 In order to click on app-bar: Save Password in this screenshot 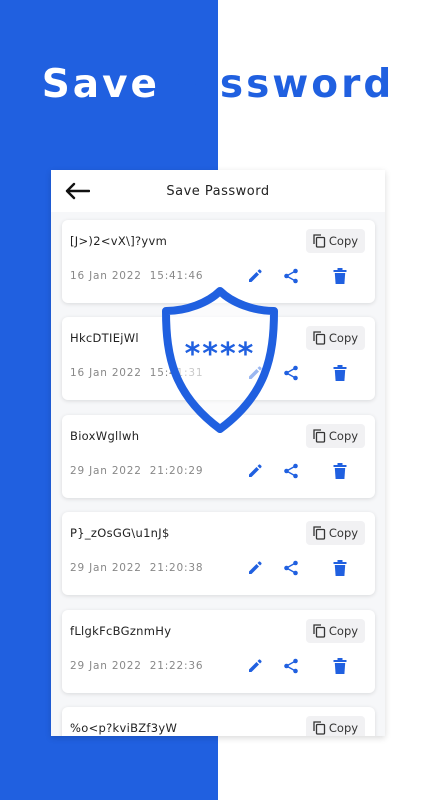, I will do `click(218, 191)`.